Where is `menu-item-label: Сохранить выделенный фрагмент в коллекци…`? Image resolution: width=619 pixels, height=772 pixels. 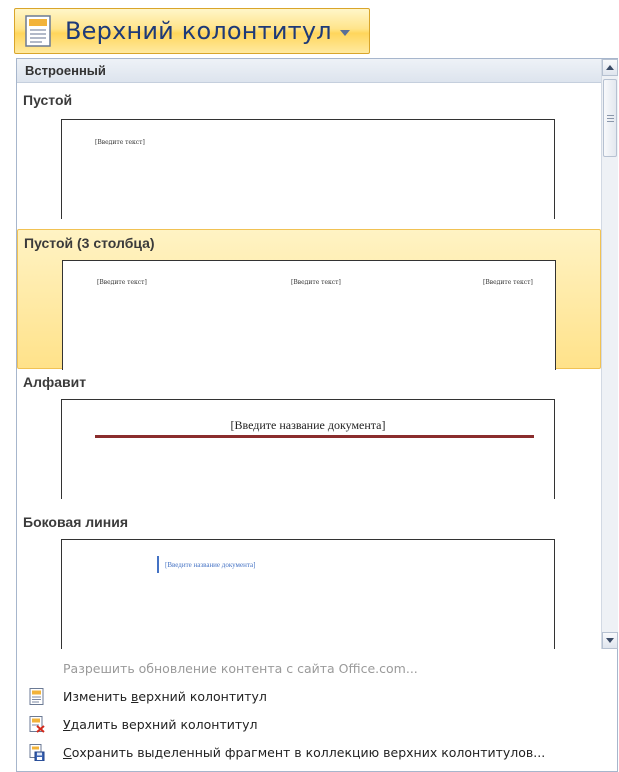 menu-item-label: Сохранить выделенный фрагмент в коллекци… is located at coordinates (304, 752).